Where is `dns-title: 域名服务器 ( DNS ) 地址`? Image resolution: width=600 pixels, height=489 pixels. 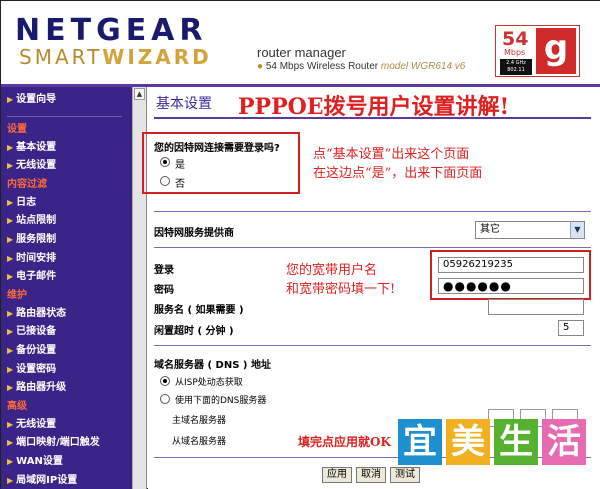
dns-title: 域名服务器 ( DNS ) 地址 is located at coordinates (212, 365).